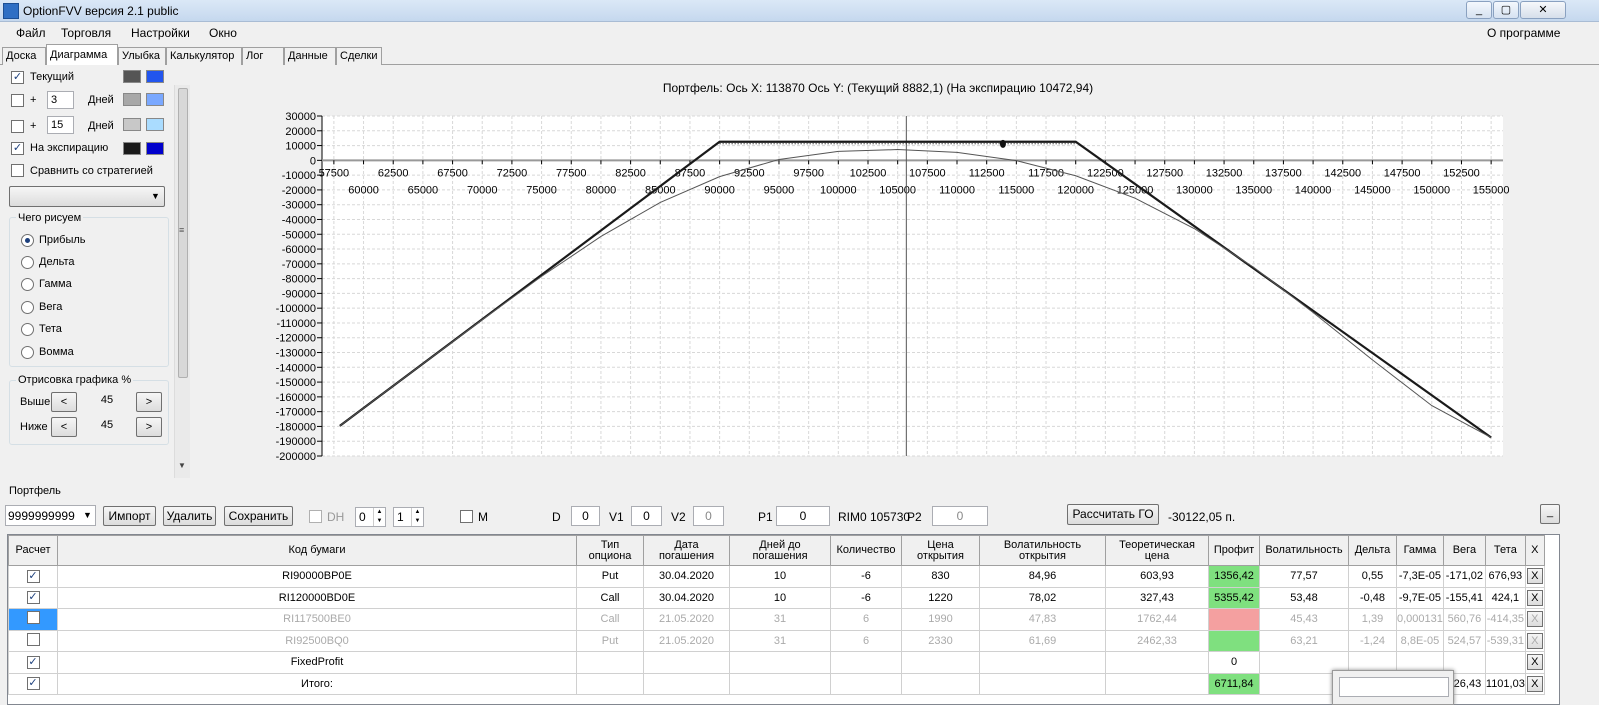 This screenshot has height=705, width=1599. I want to click on m-checkbox, so click(466, 516).